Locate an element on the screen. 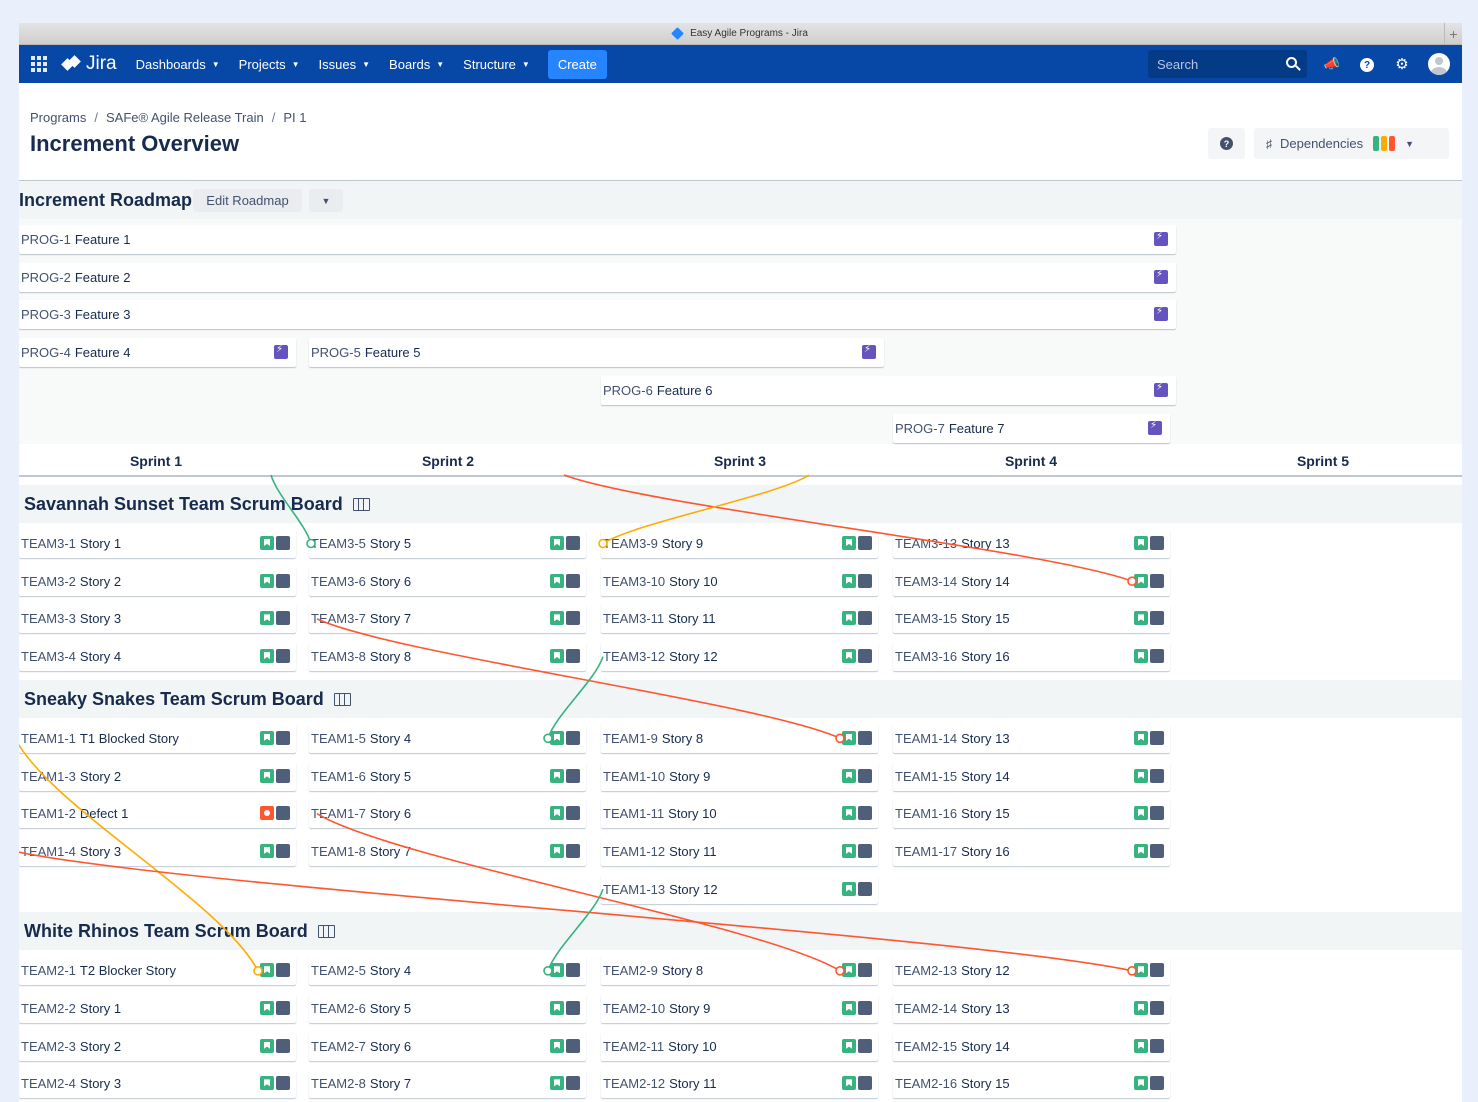  issue-card-team1-1: TEAM1-1 T1 Blocked Story is located at coordinates (157, 738).